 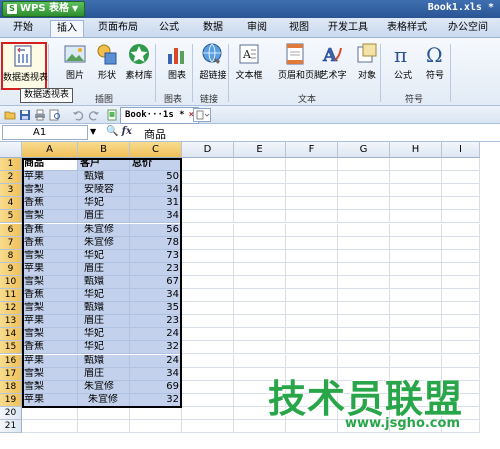 I want to click on formula-input: 商品, so click(x=155, y=134).